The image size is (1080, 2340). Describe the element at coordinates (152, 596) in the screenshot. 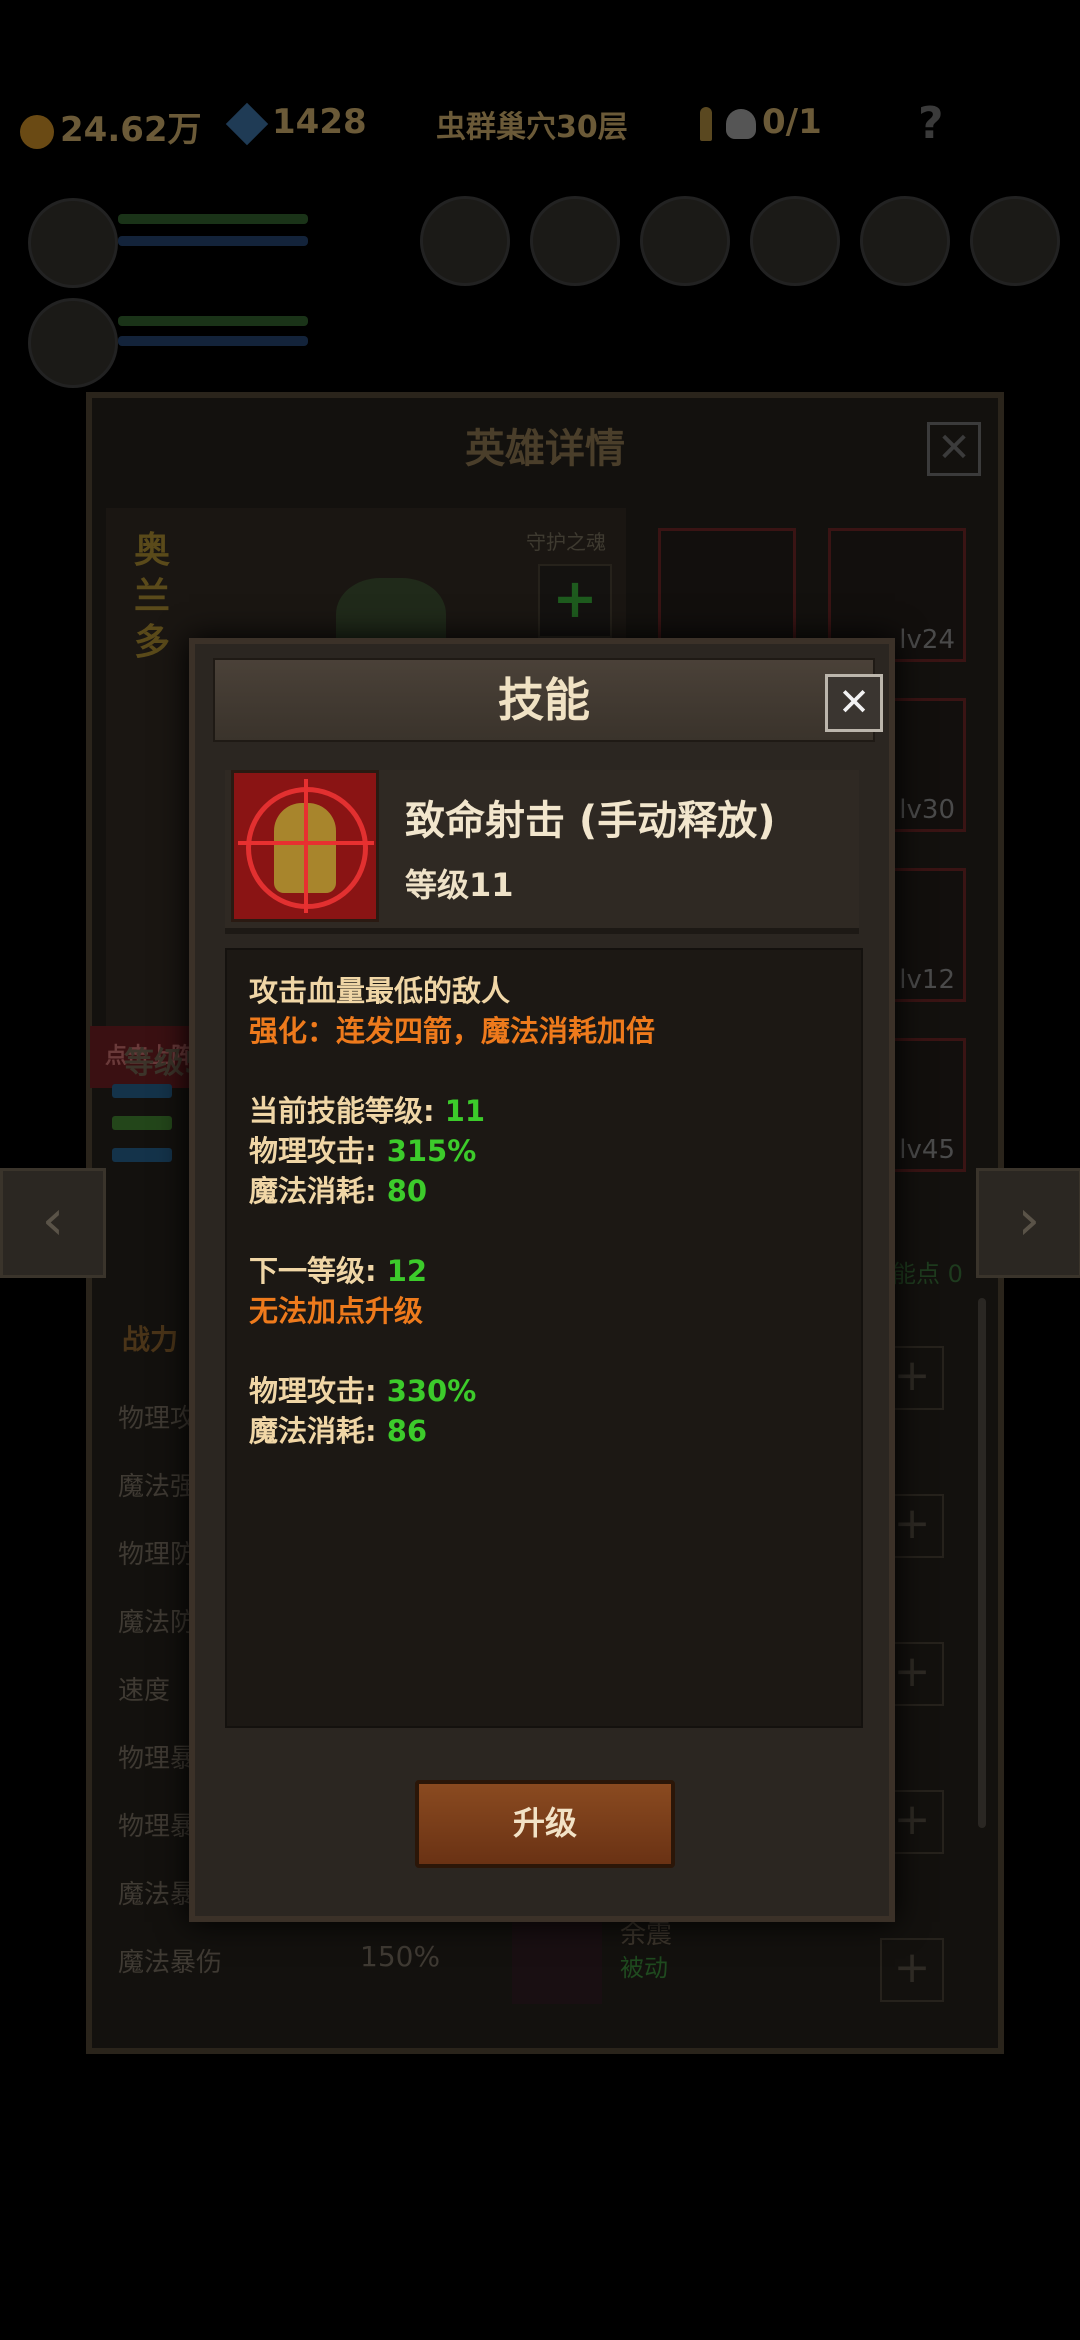

I see `hero-name: 奥兰多` at that location.